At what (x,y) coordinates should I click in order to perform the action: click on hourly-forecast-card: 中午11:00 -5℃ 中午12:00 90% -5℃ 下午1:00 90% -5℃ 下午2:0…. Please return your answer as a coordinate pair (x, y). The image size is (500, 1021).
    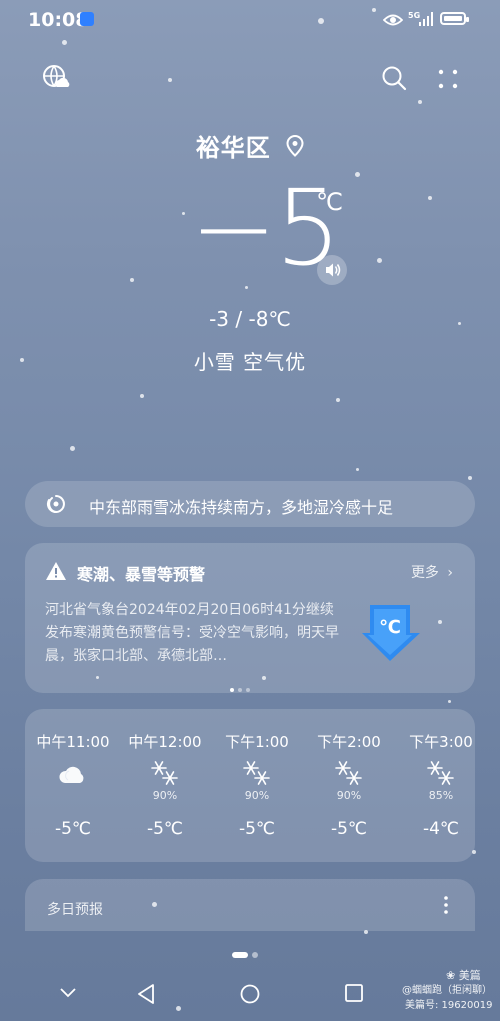
    Looking at the image, I should click on (250, 785).